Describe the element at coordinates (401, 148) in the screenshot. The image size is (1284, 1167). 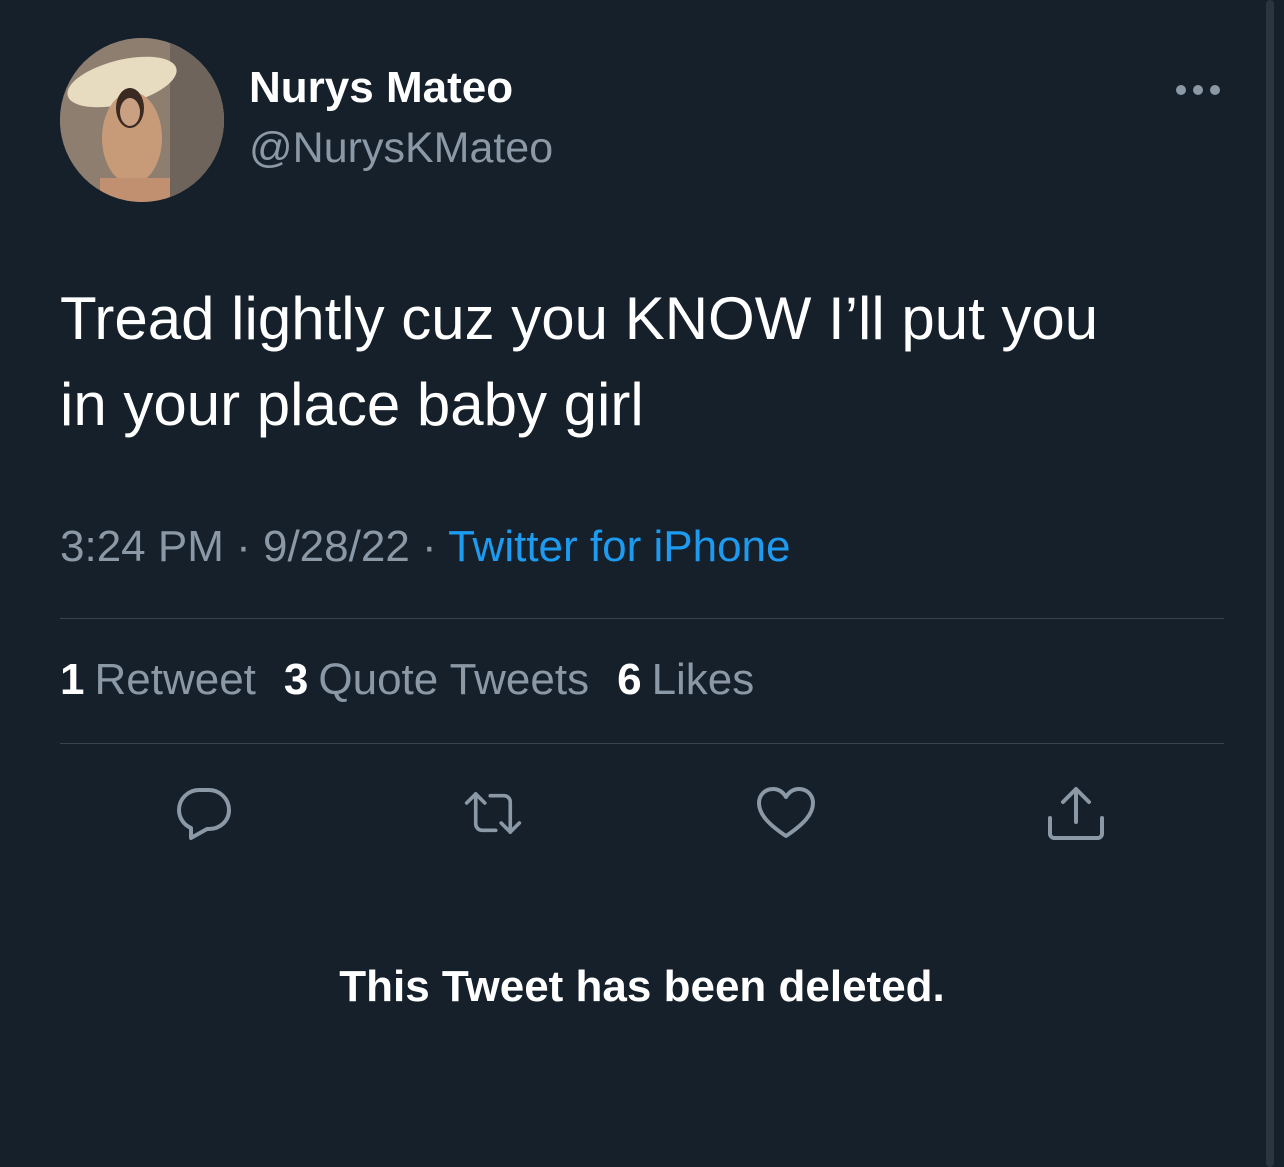
I see `user-handle: @NurysKMateo` at that location.